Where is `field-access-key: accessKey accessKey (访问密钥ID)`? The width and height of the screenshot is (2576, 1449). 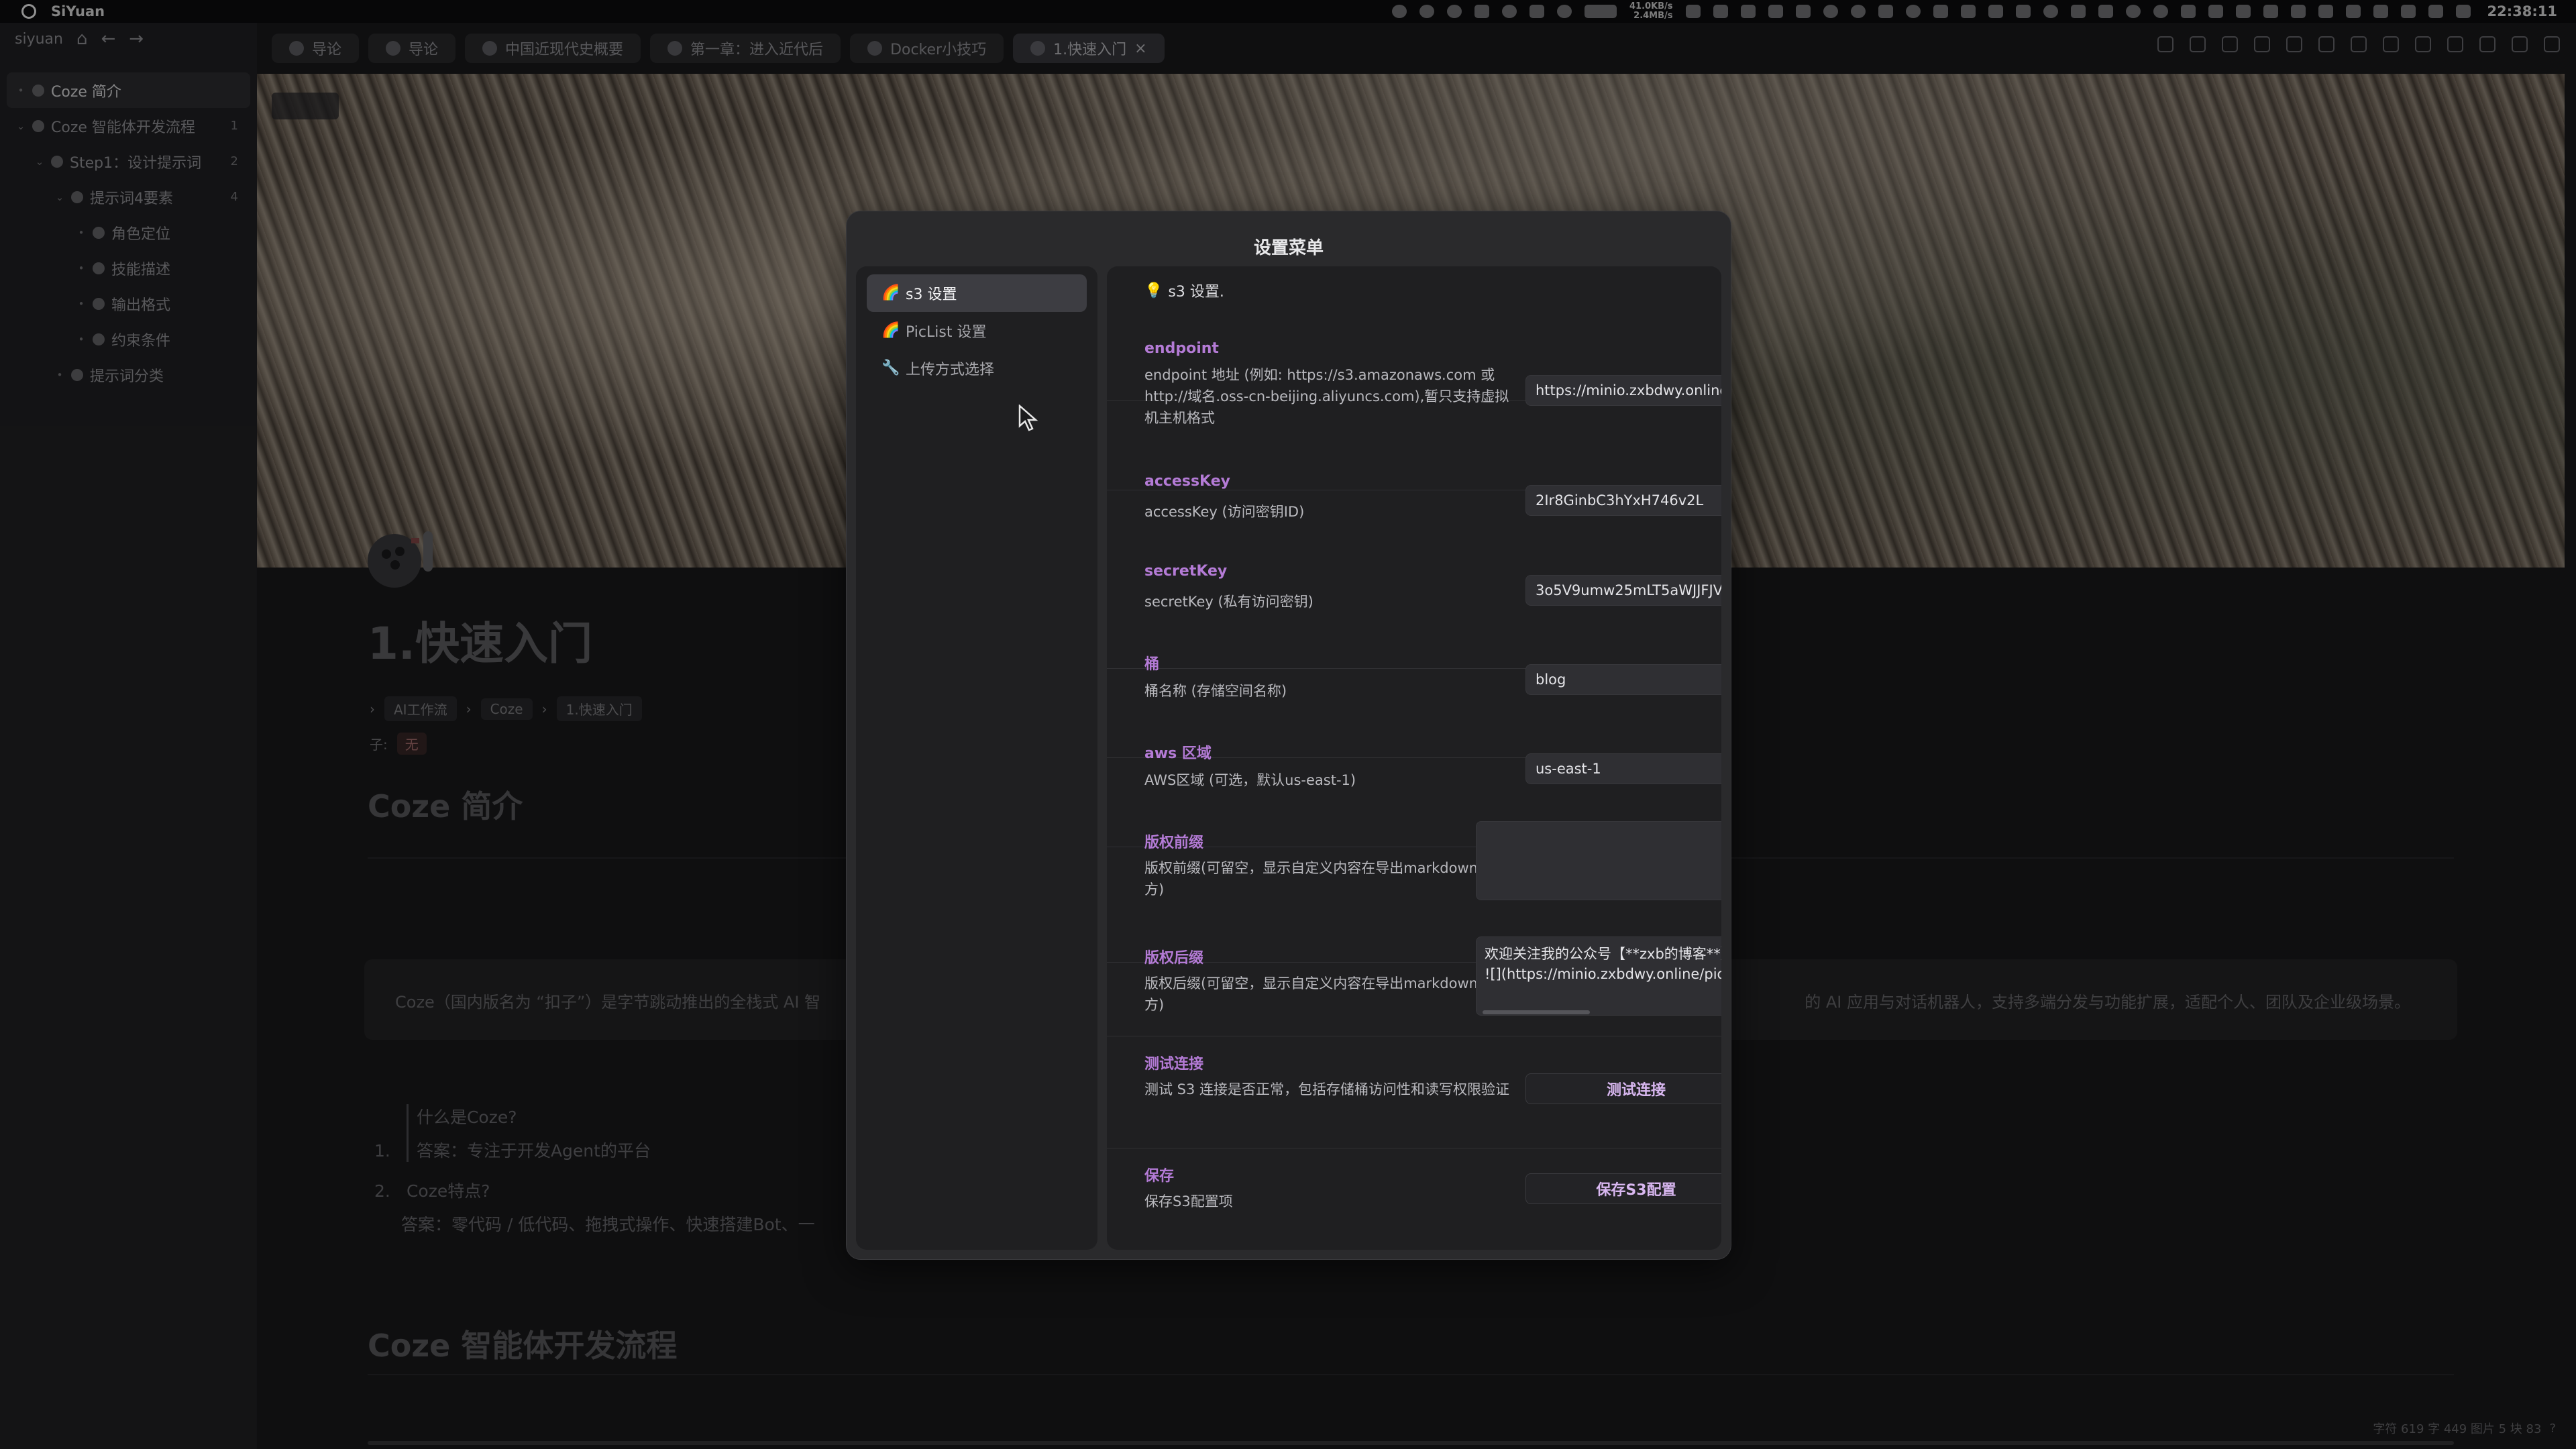
field-access-key: accessKey accessKey (访问密钥ID) is located at coordinates (1414, 460).